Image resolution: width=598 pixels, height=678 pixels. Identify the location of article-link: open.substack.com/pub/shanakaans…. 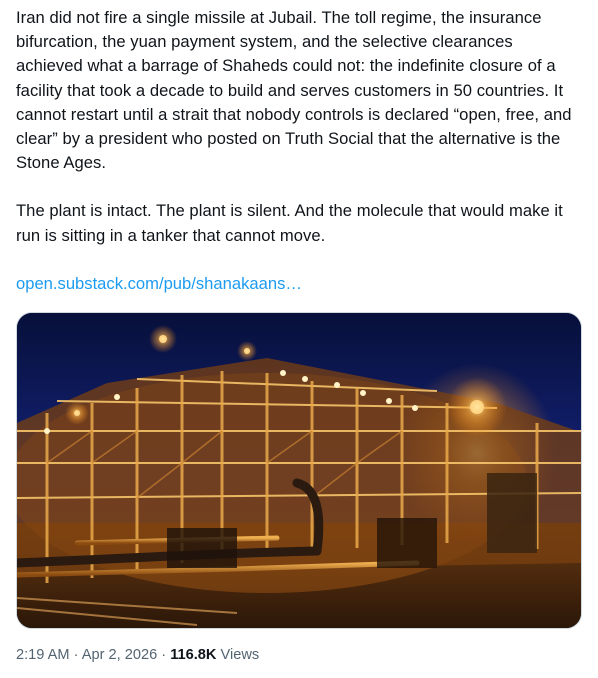
(299, 284).